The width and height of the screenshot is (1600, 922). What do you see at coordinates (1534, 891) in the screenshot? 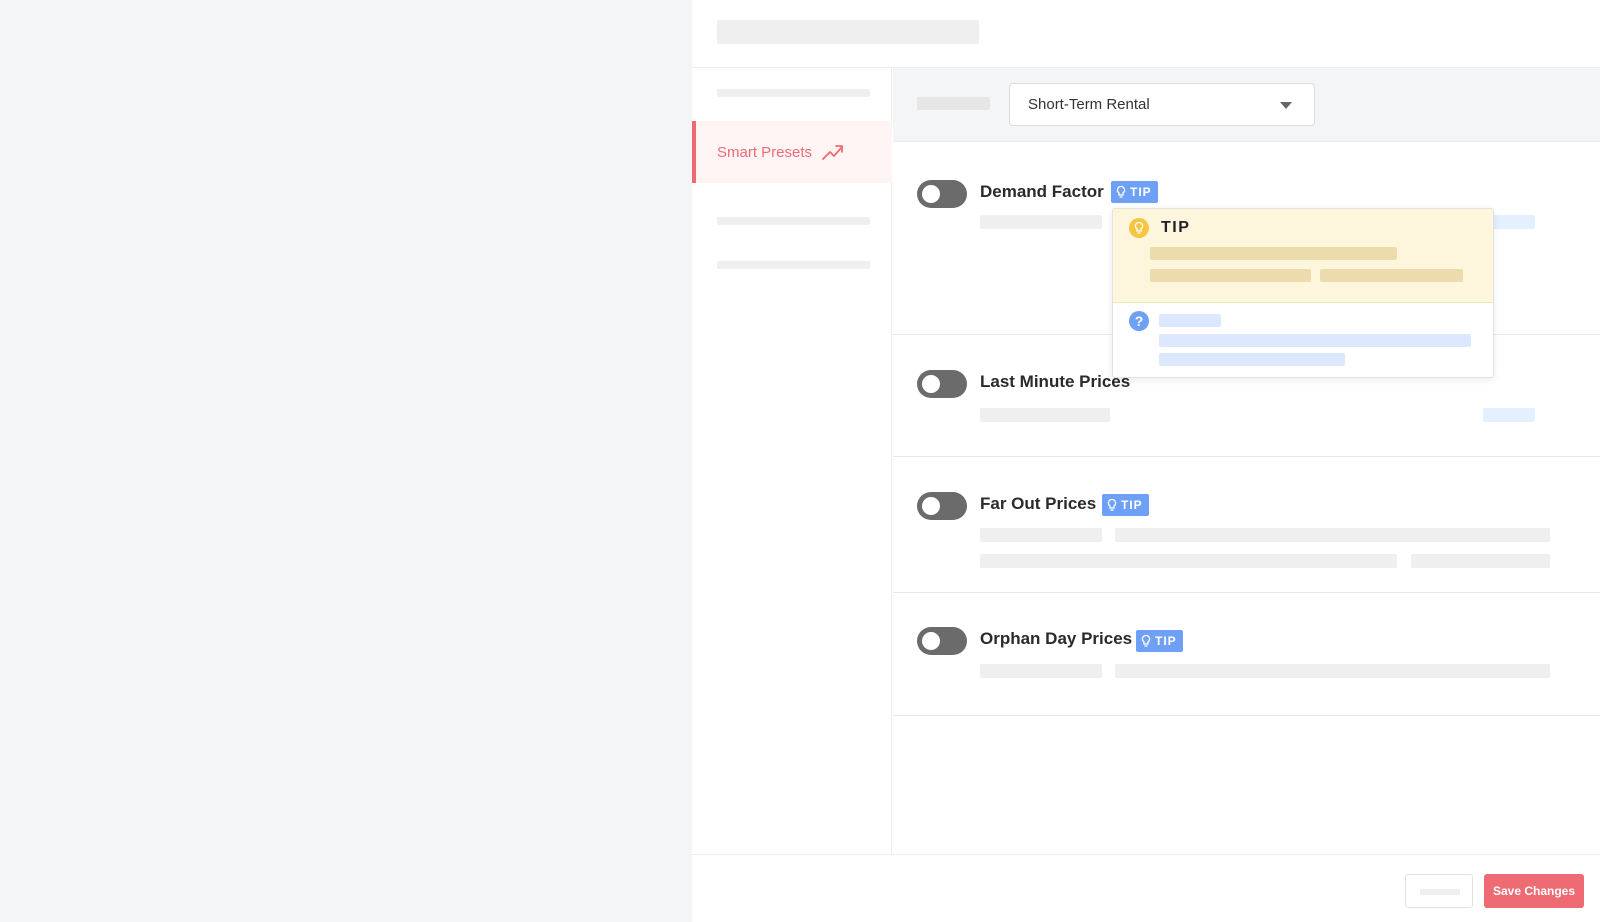
I see `save-button: Save Changes` at bounding box center [1534, 891].